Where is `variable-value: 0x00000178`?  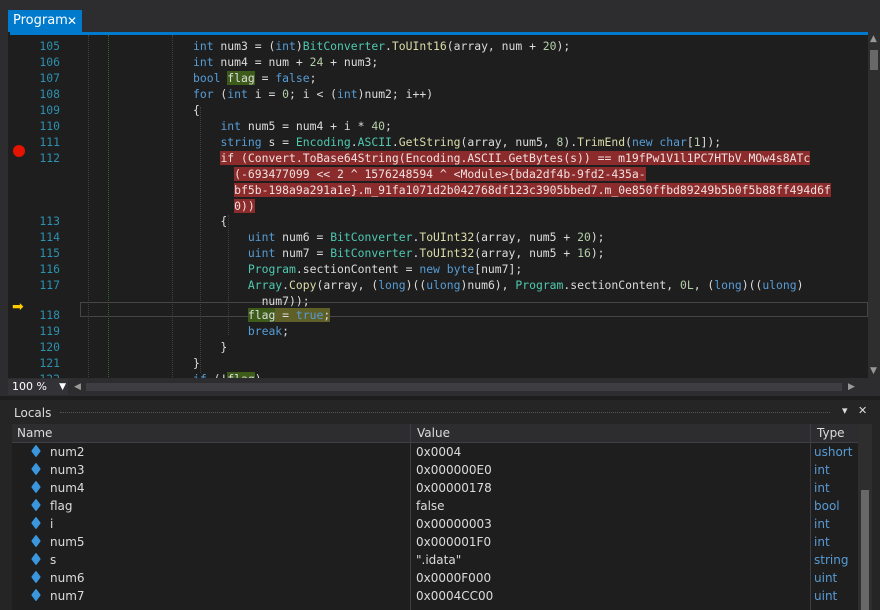 variable-value: 0x00000178 is located at coordinates (454, 488).